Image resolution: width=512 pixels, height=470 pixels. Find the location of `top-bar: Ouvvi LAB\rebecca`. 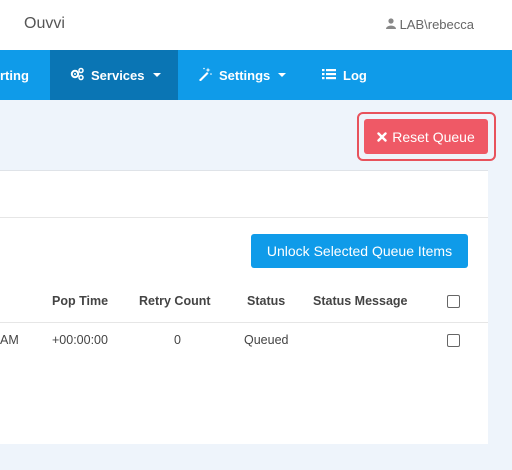

top-bar: Ouvvi LAB\rebecca is located at coordinates (256, 25).